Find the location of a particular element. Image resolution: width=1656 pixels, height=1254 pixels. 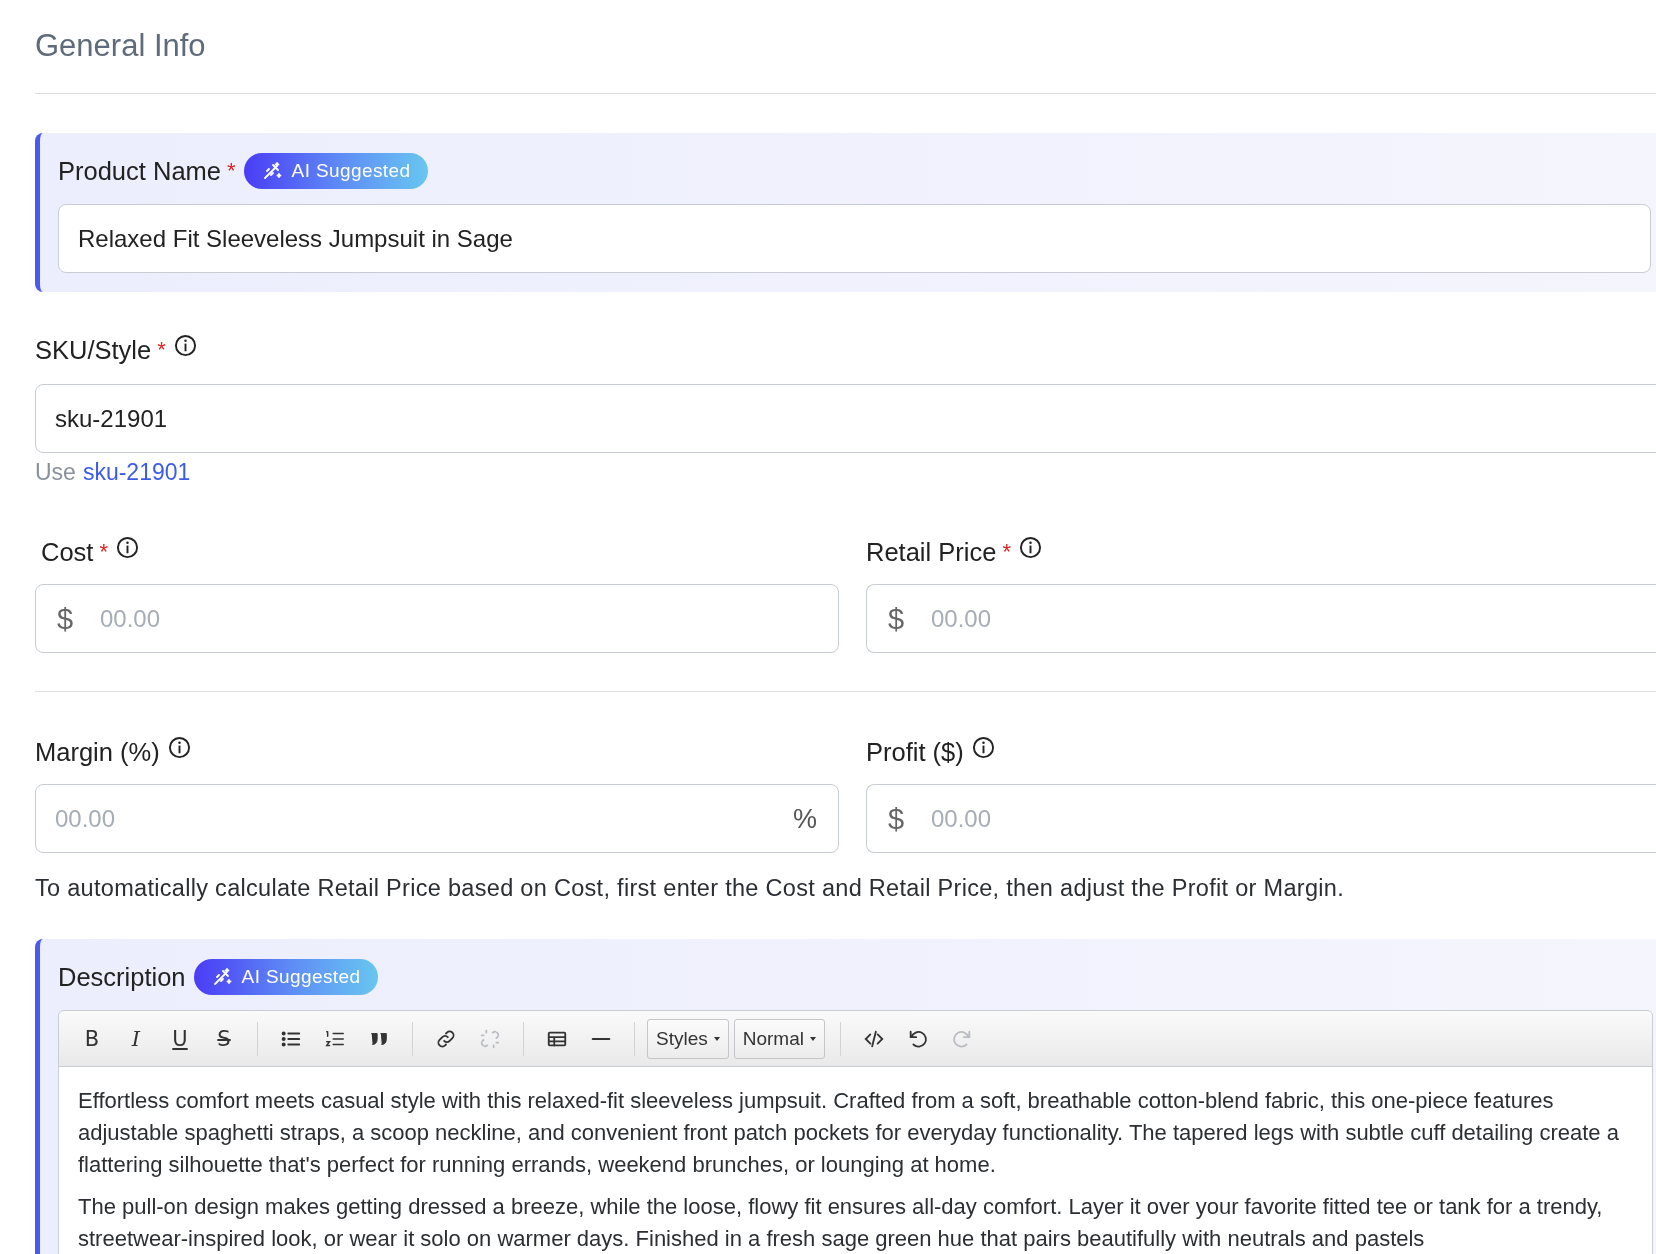

suggestion-text: Use is located at coordinates (55, 472).